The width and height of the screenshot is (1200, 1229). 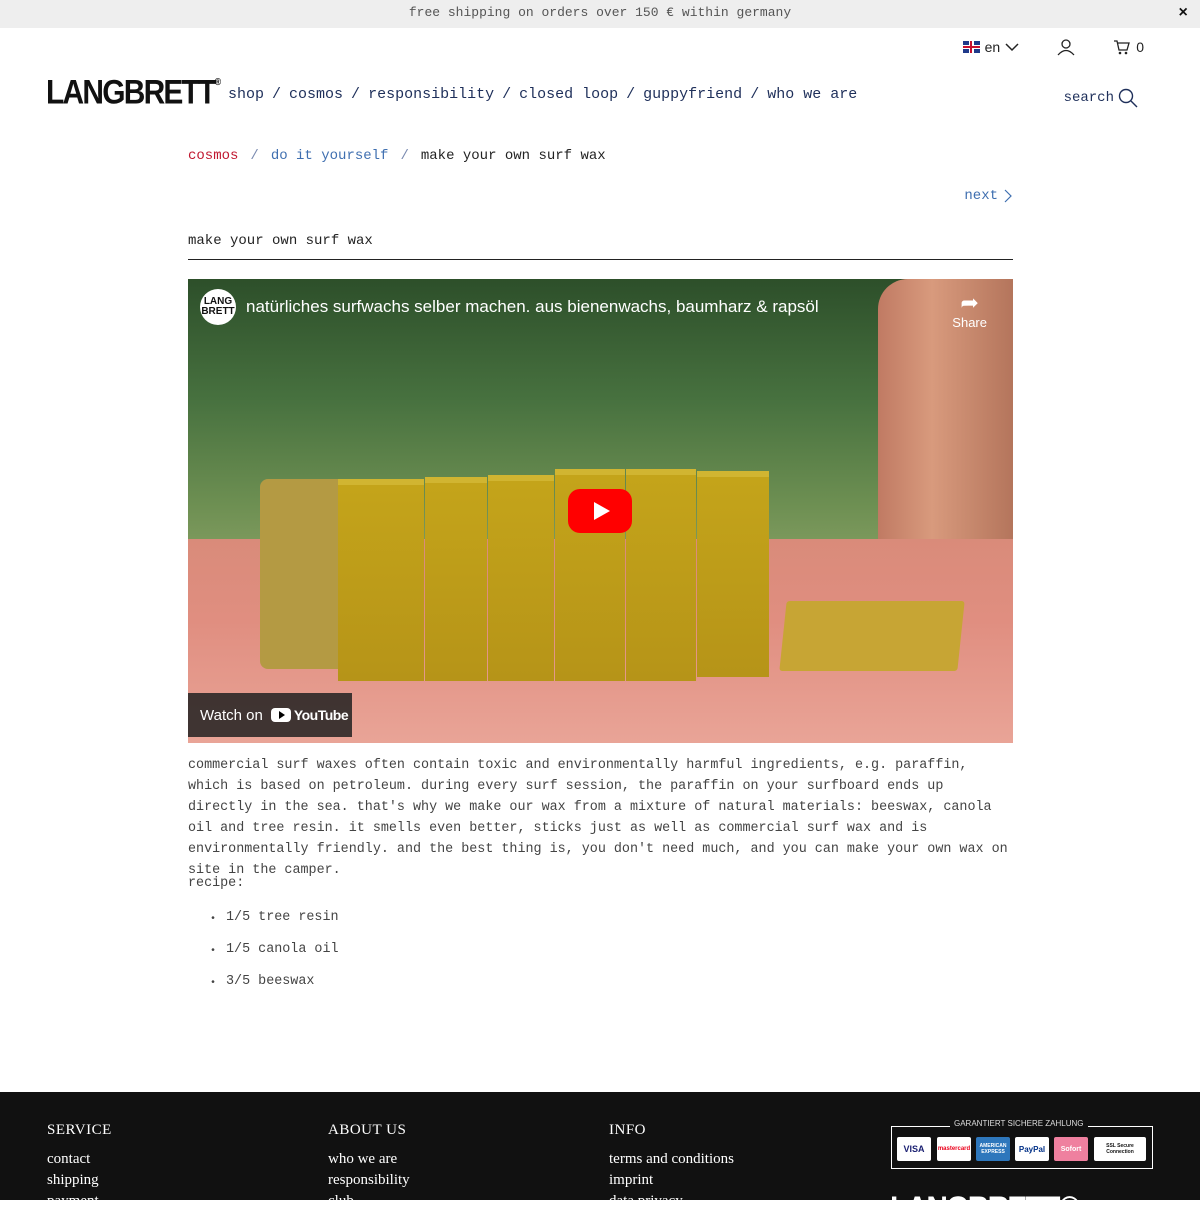 I want to click on cart-button: 0, so click(x=1128, y=47).